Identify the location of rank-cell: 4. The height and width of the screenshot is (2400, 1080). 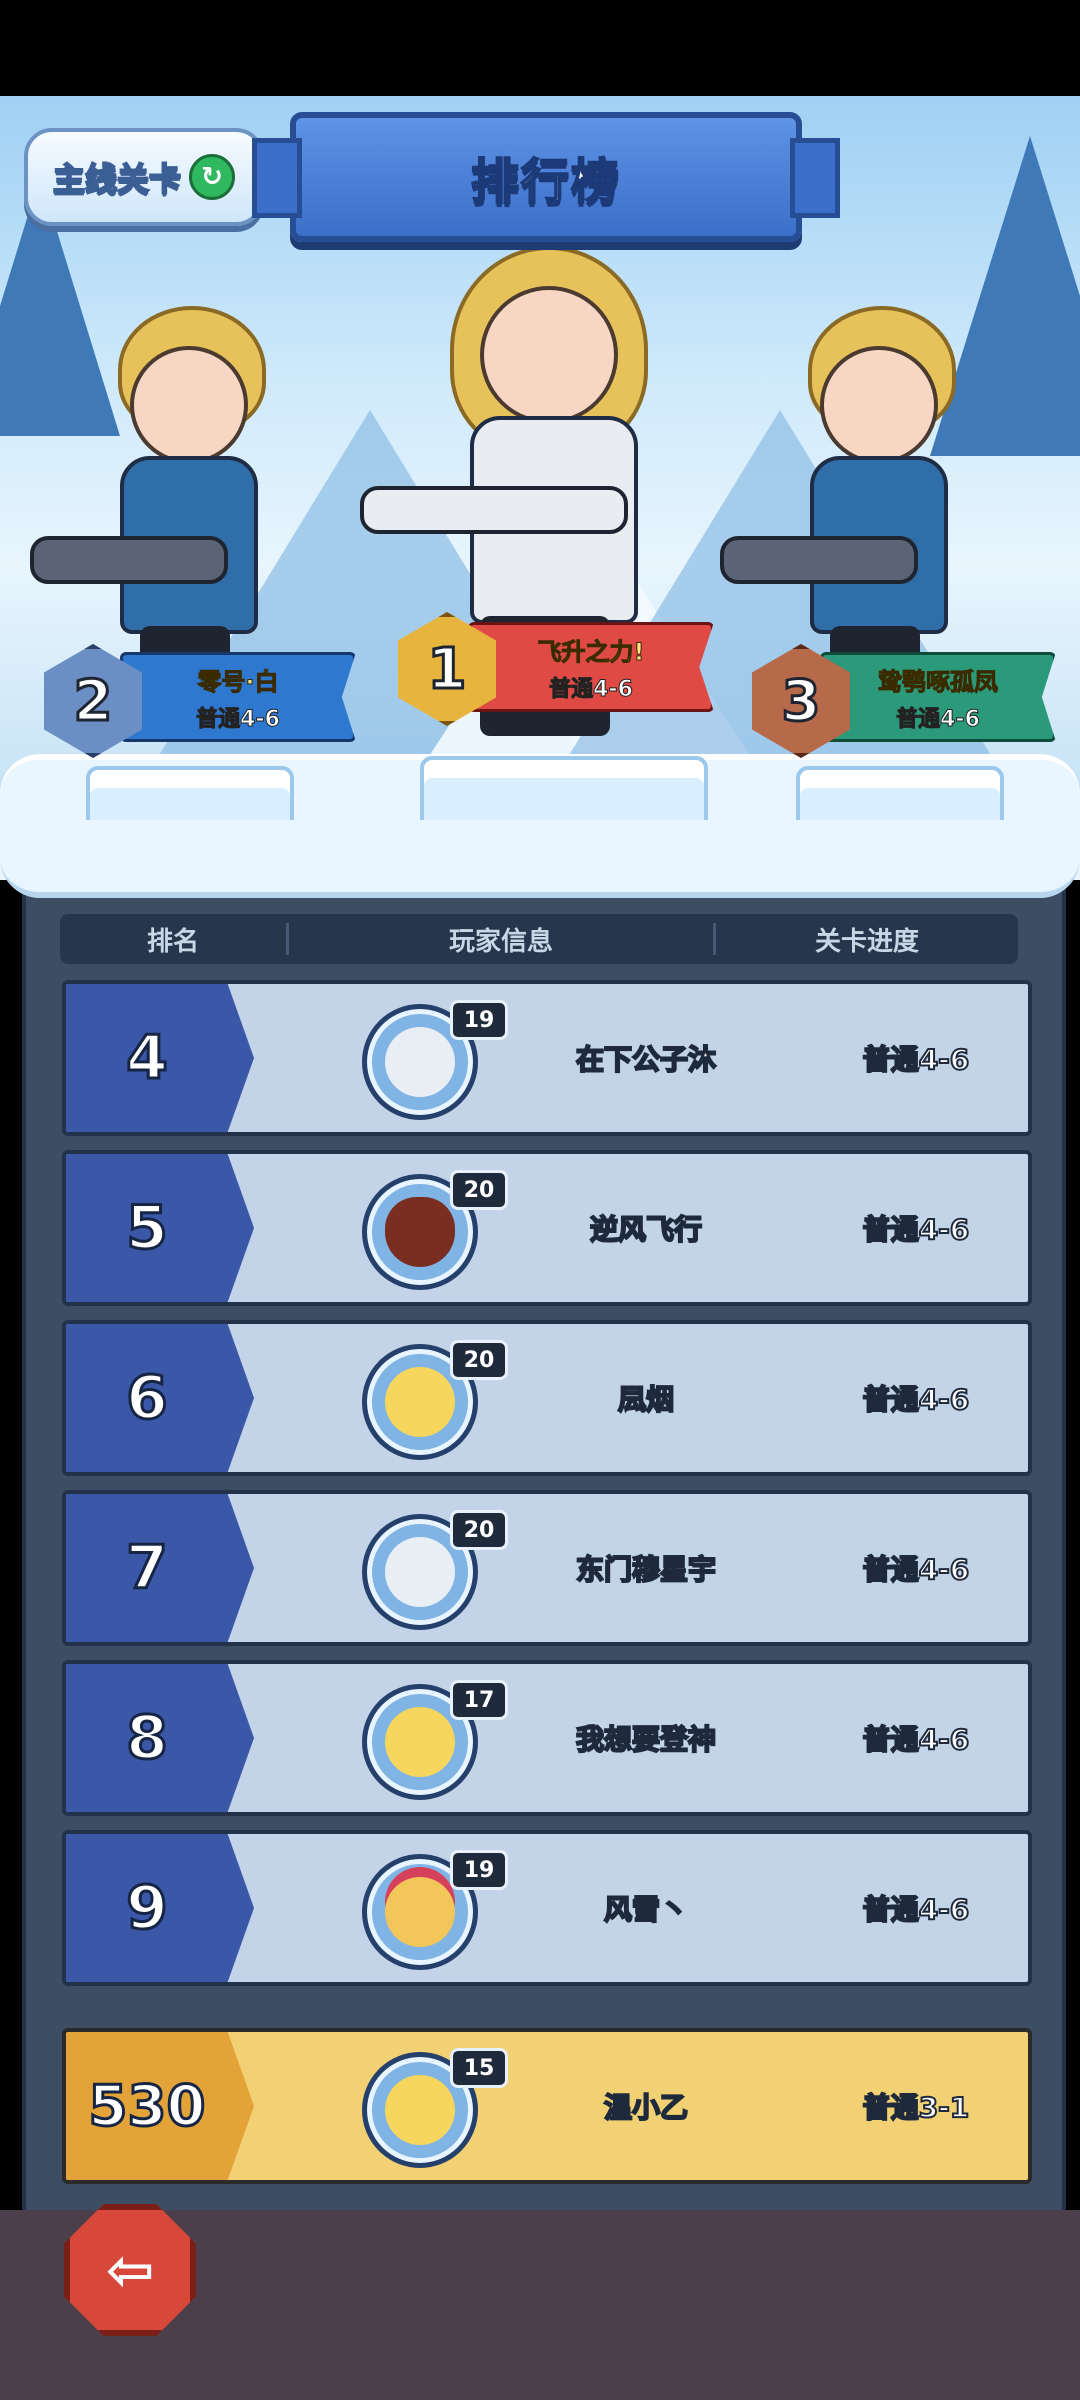
(160, 1058).